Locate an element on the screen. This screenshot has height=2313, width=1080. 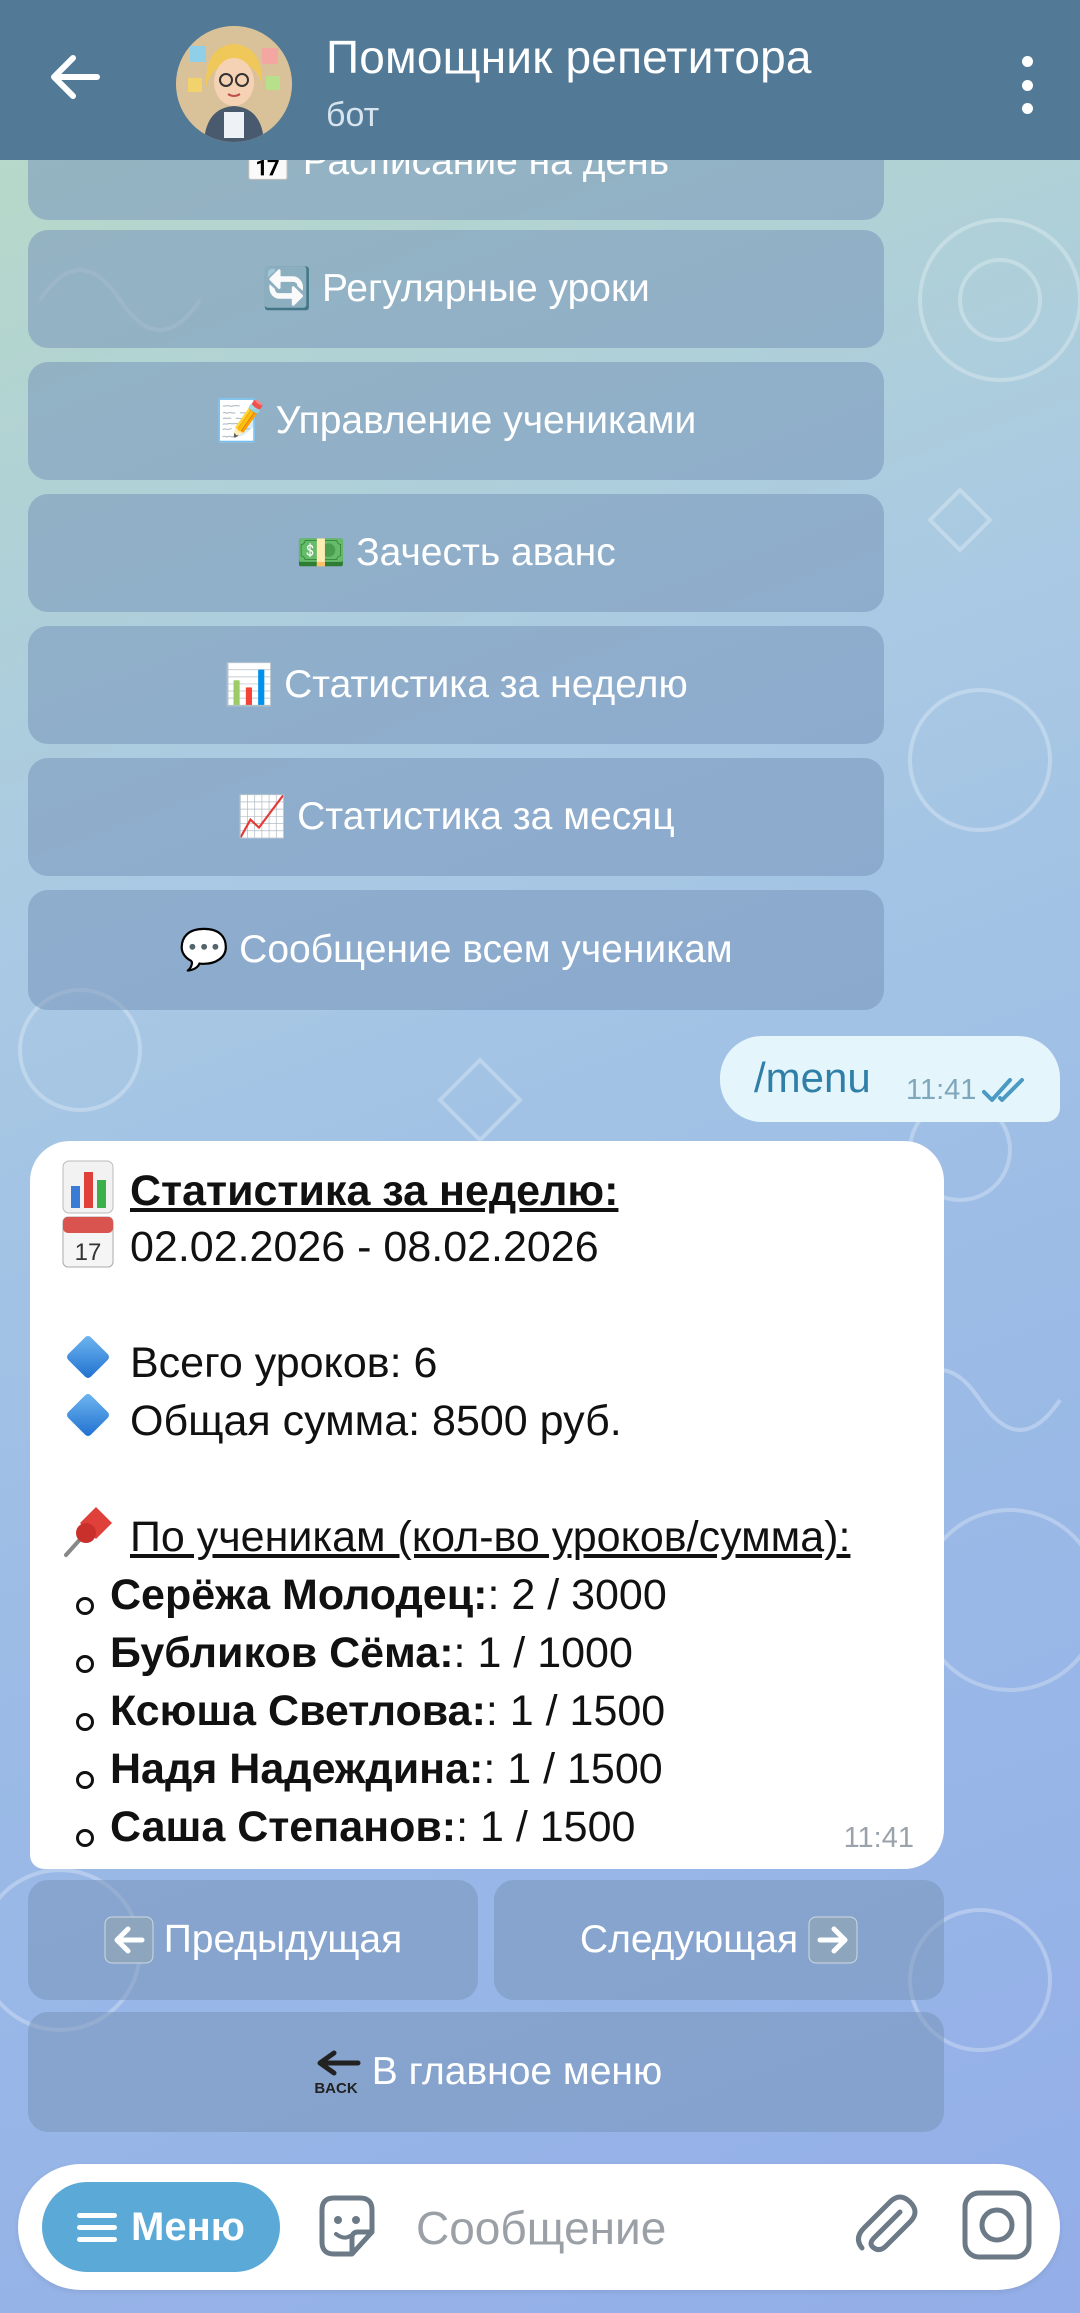
stats-heading: Статистика за неделю: is located at coordinates (374, 1191).